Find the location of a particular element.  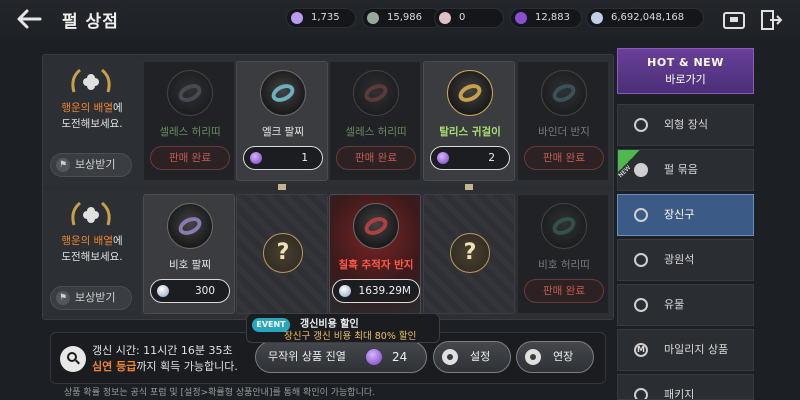

lucky-array-cell-1: 행운의 배열에 도전해보세요. ⚑ 보상받기 is located at coordinates (91, 122).